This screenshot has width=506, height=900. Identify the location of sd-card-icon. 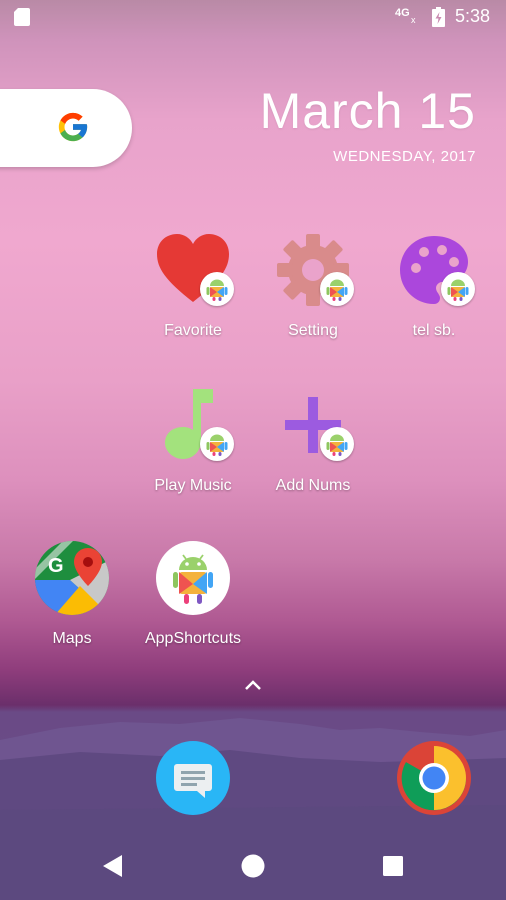
(22, 17).